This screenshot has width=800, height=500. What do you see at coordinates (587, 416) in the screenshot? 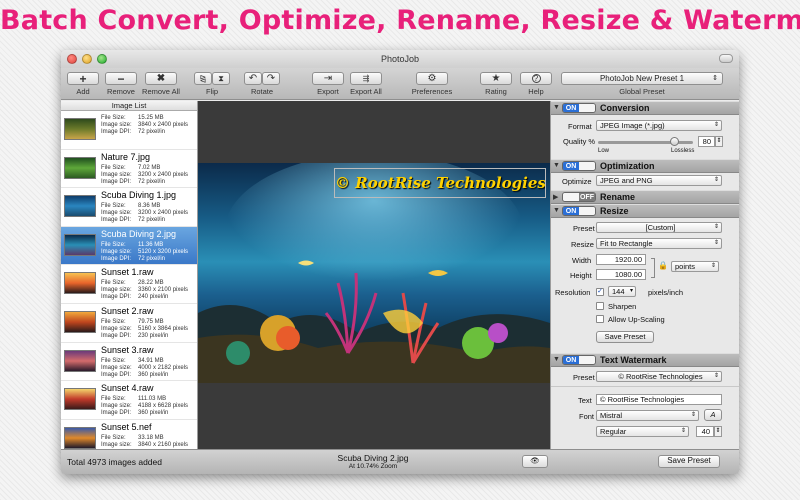
I see `font-label: Font` at bounding box center [587, 416].